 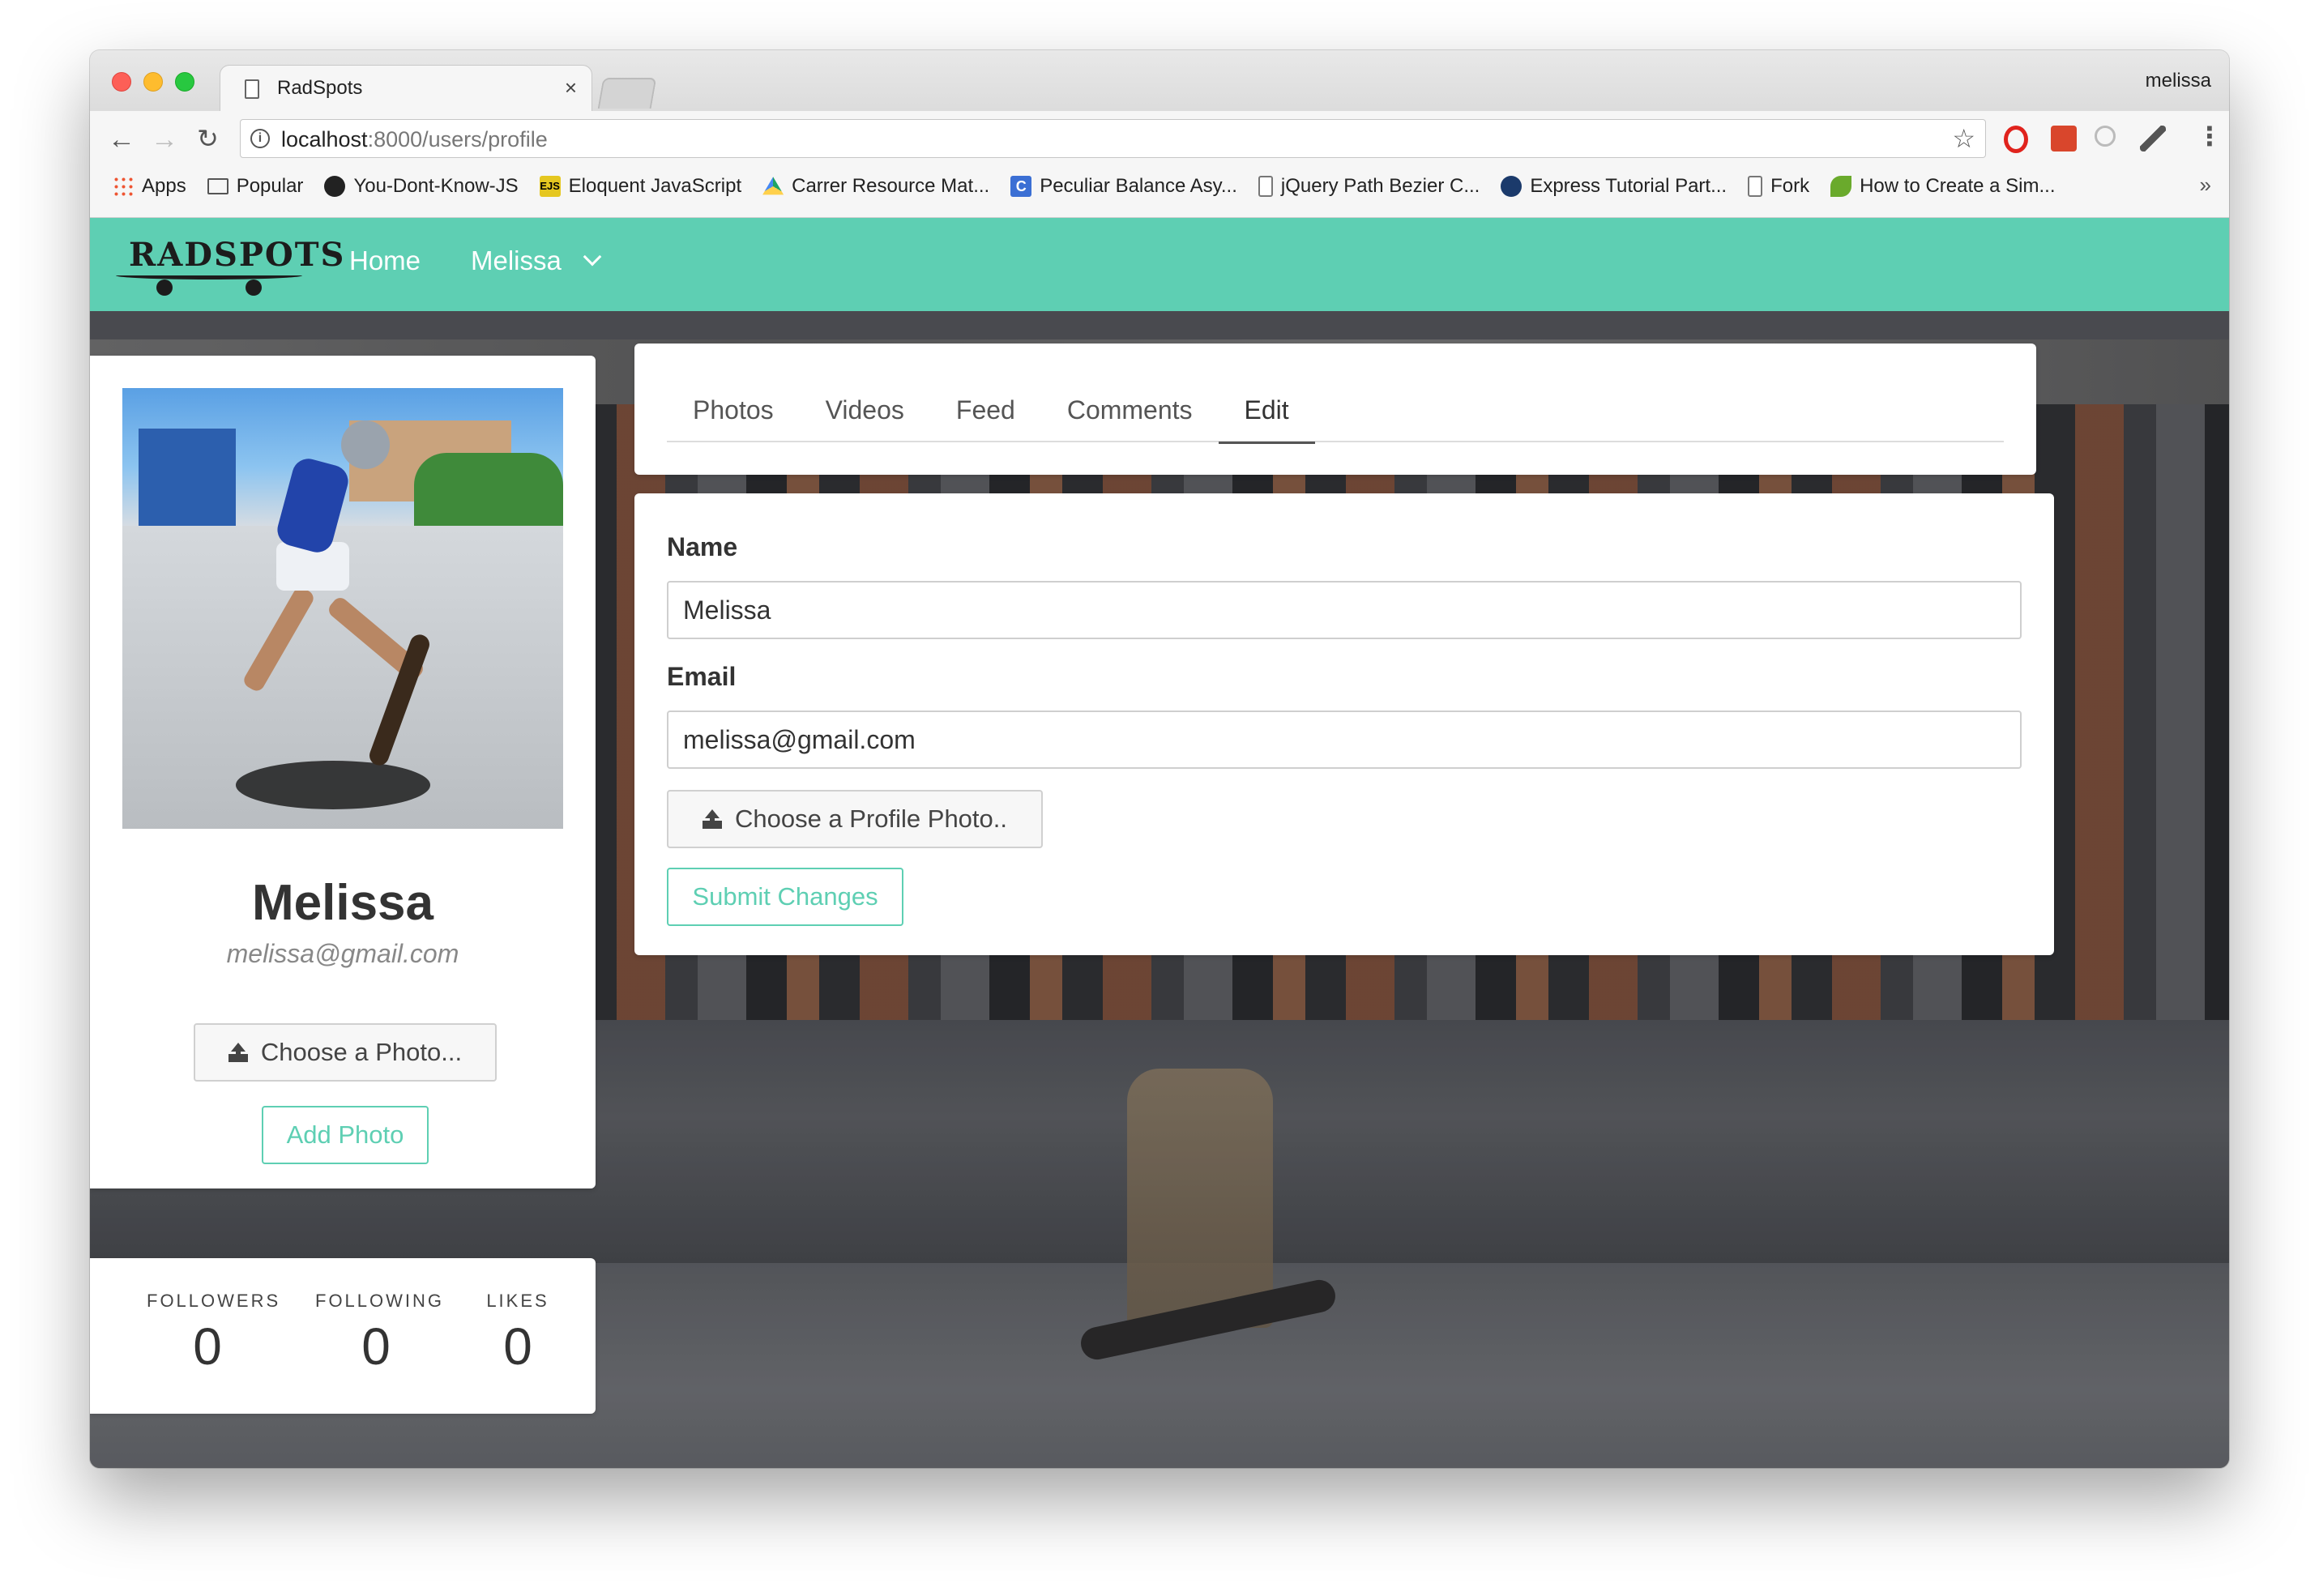 I want to click on browser-menu-icon: ⋮, so click(x=2210, y=136).